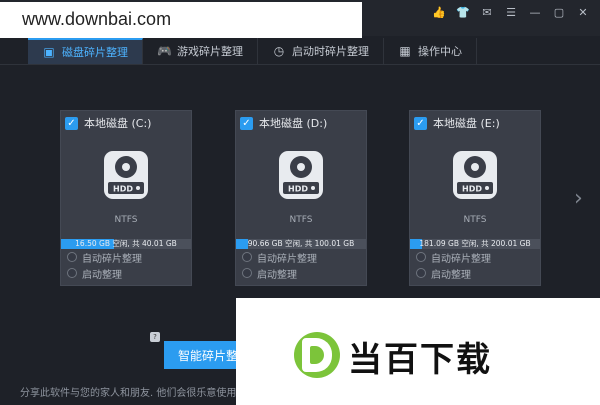 The image size is (600, 405). What do you see at coordinates (164, 51) in the screenshot?
I see `gamepad-icon: 🎮` at bounding box center [164, 51].